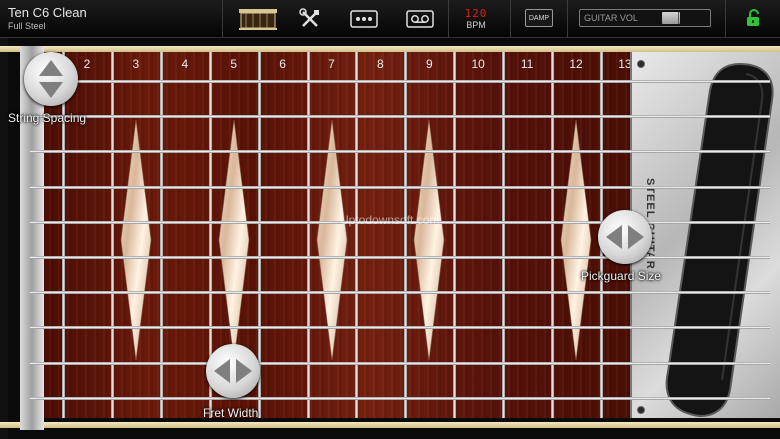 Image resolution: width=780 pixels, height=439 pixels. I want to click on guitar-volume-label: GUITAR VOL, so click(611, 18).